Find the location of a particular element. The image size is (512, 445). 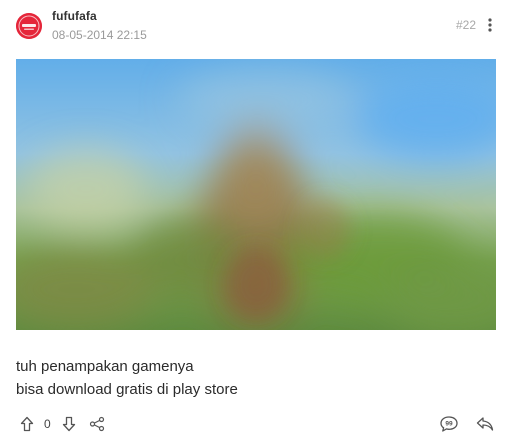

vote-actions: 0 is located at coordinates (62, 424).